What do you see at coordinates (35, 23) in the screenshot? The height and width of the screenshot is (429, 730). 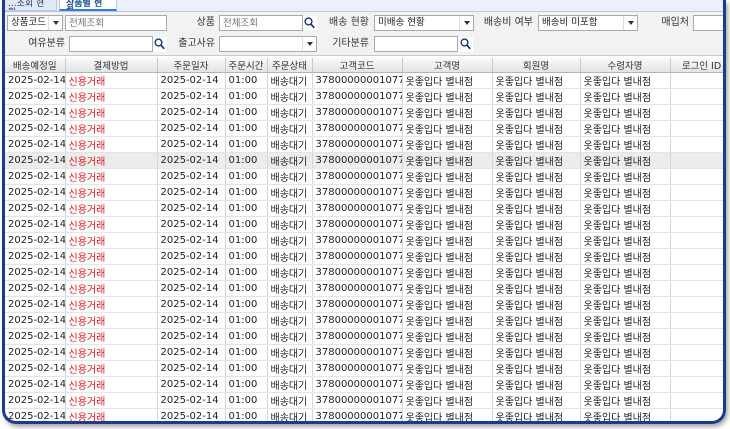 I see `product-code-combo: 상품코드` at bounding box center [35, 23].